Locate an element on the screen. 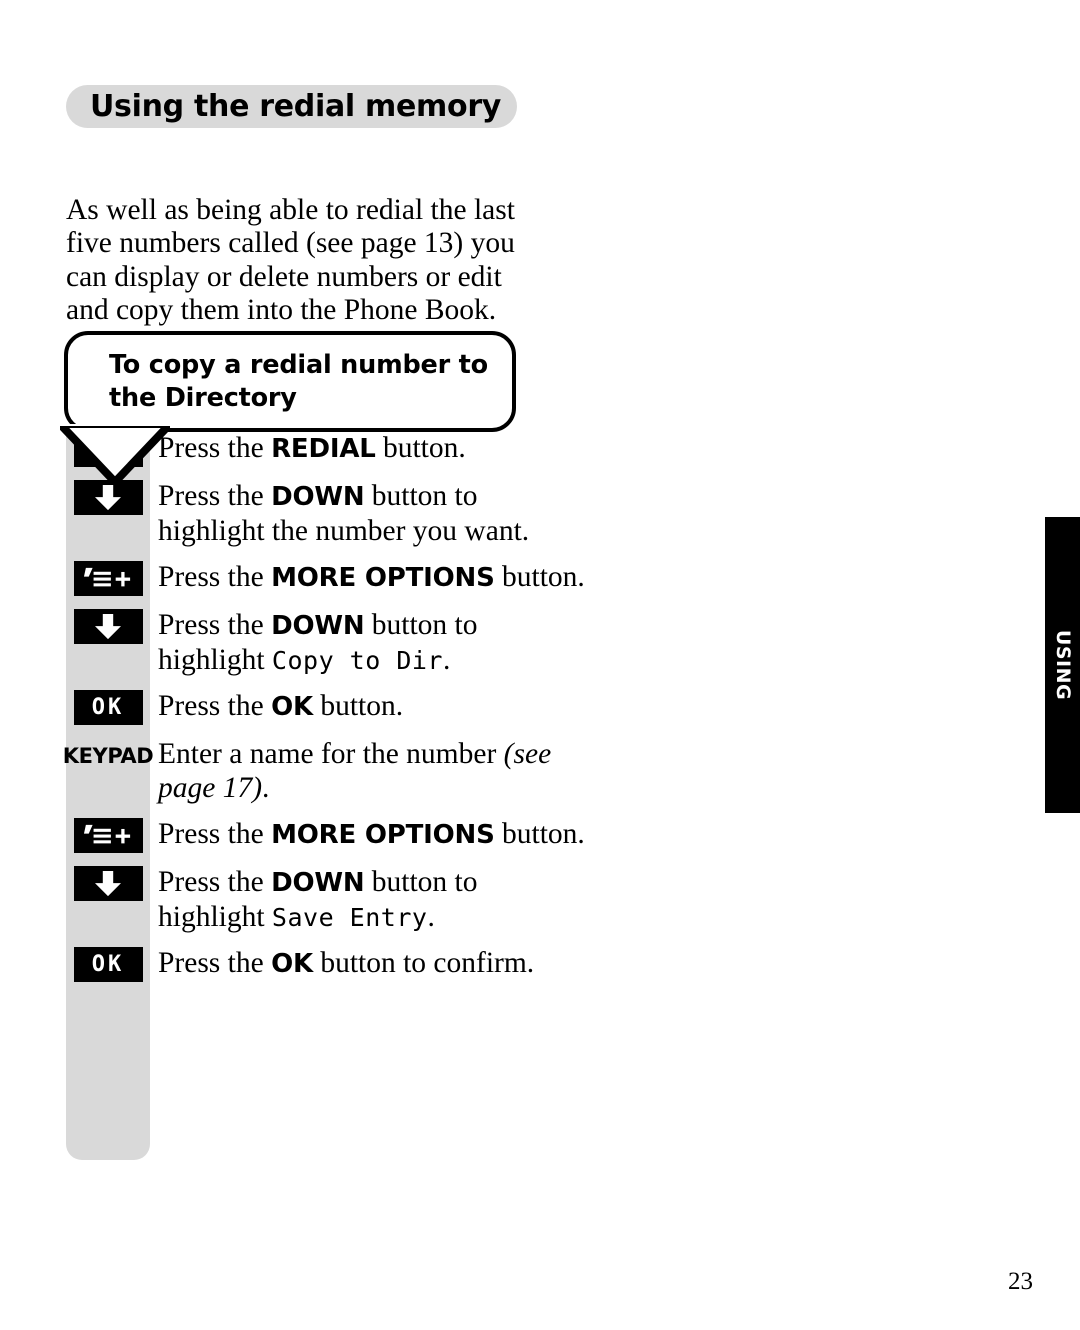  page-title: Using the redial memory is located at coordinates (296, 106).